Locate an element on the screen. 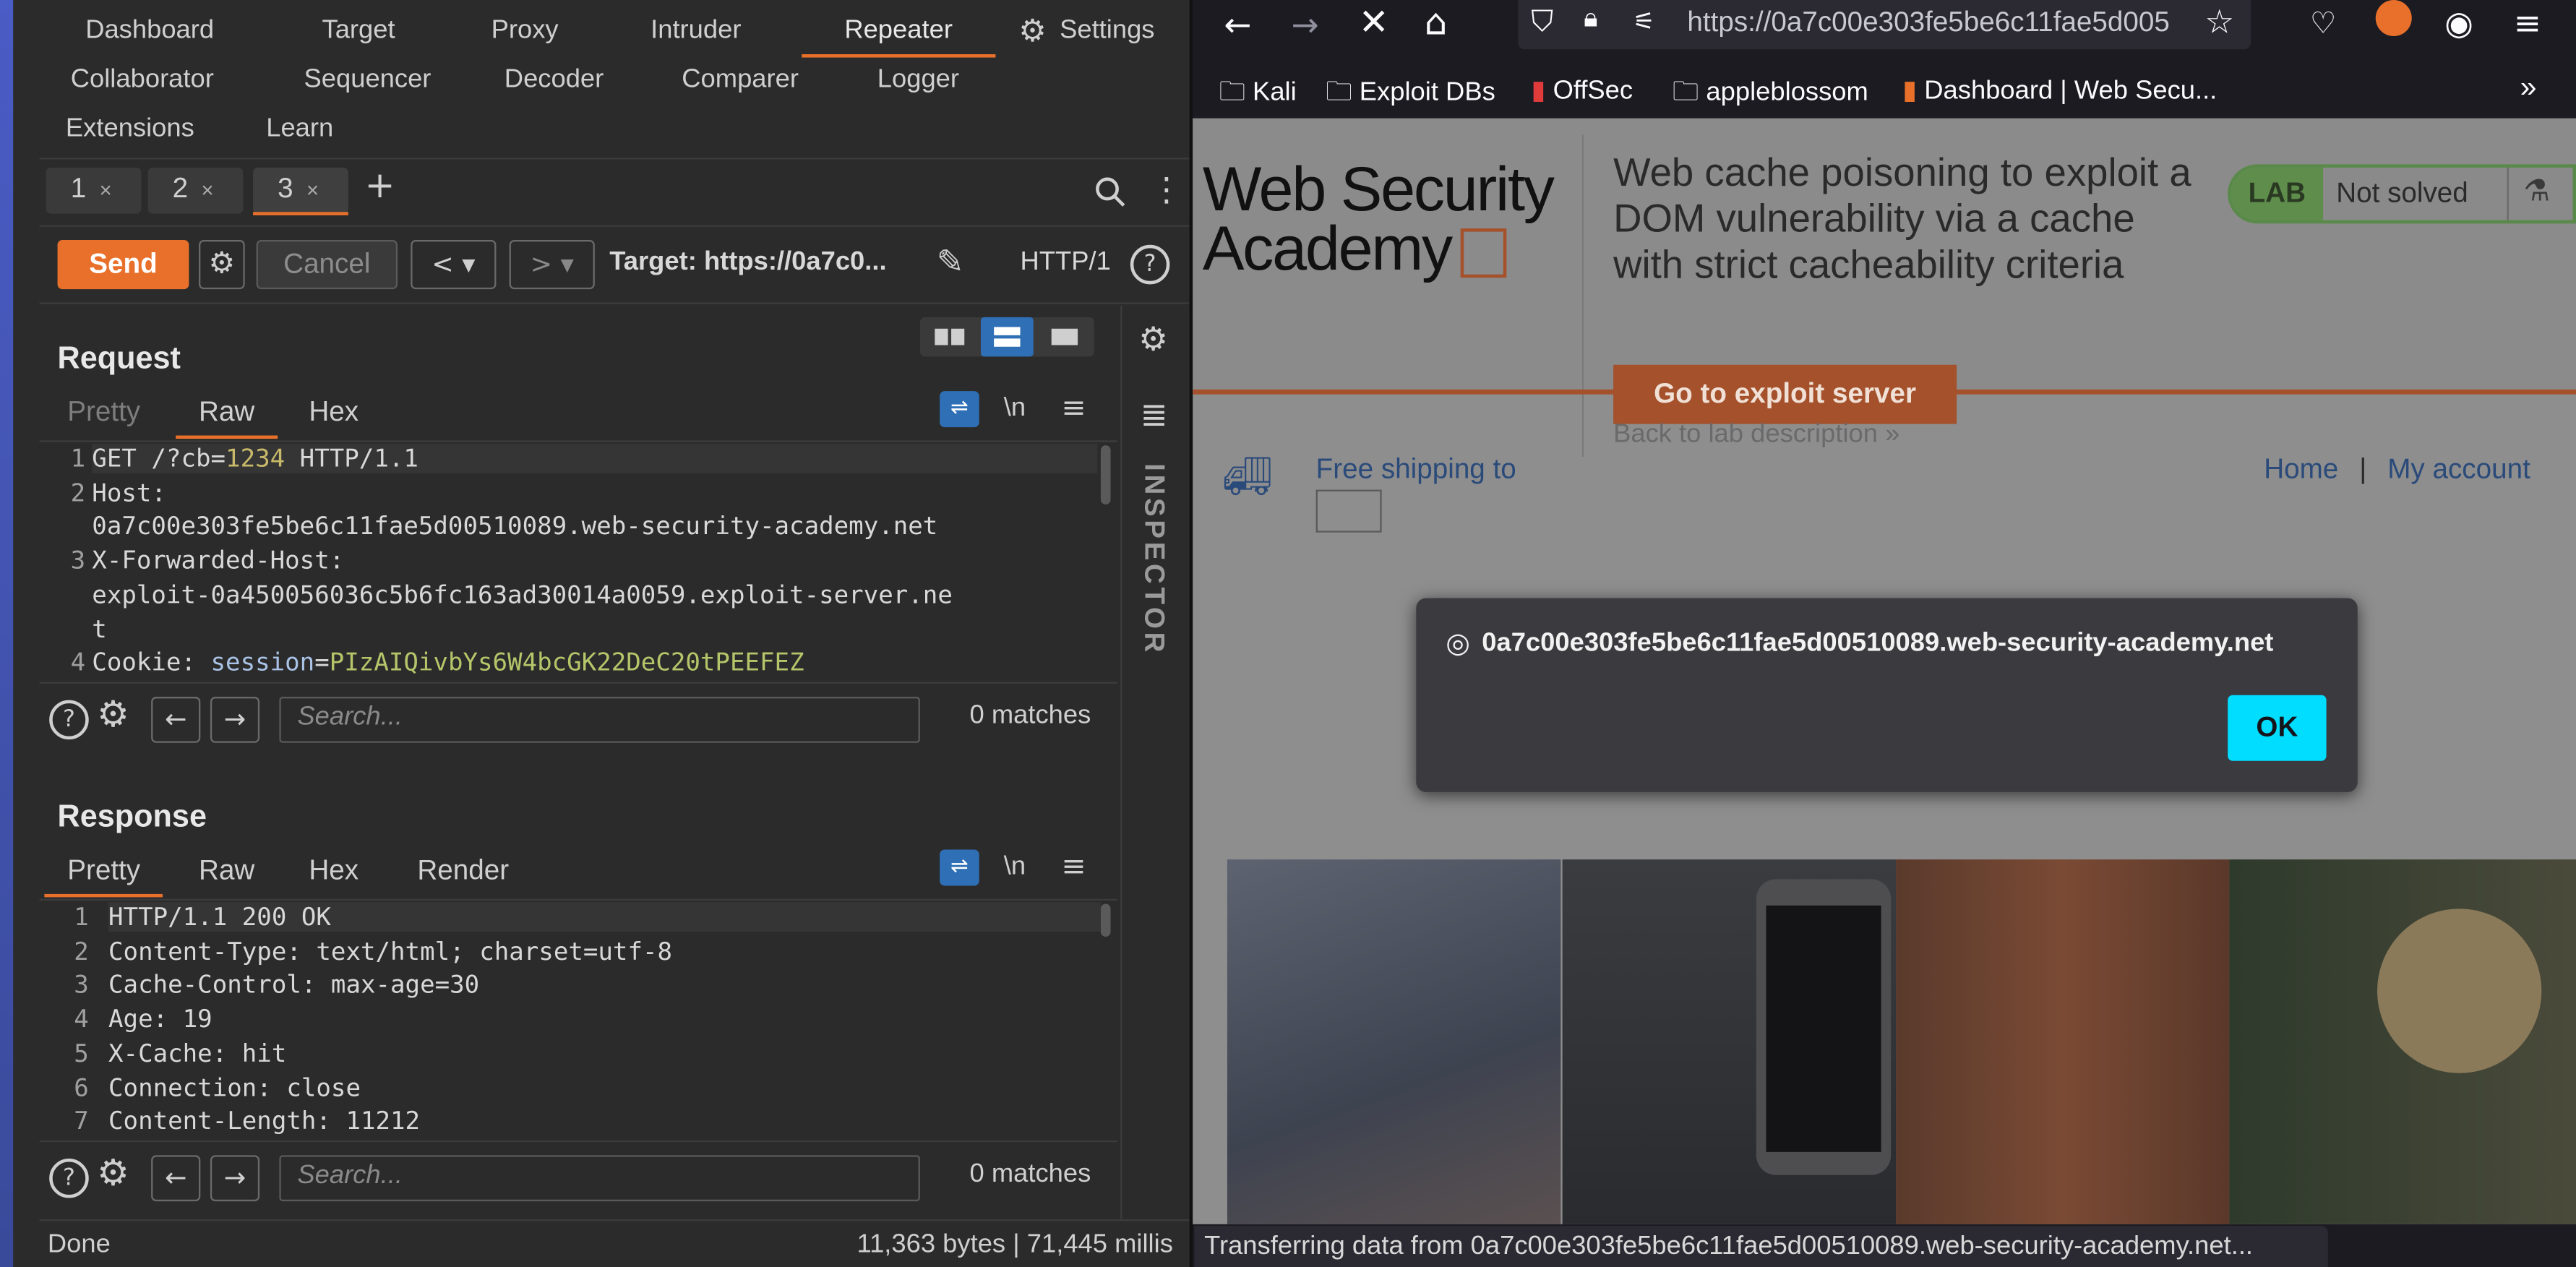 This screenshot has height=1267, width=2576. response-tab-raw: Raw is located at coordinates (227, 870).